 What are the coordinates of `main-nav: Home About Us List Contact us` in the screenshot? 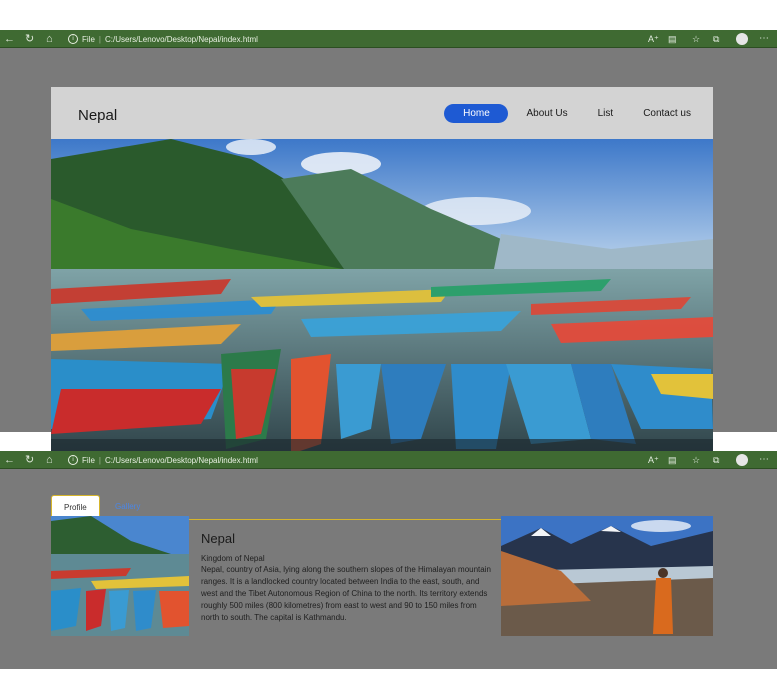 It's located at (575, 113).